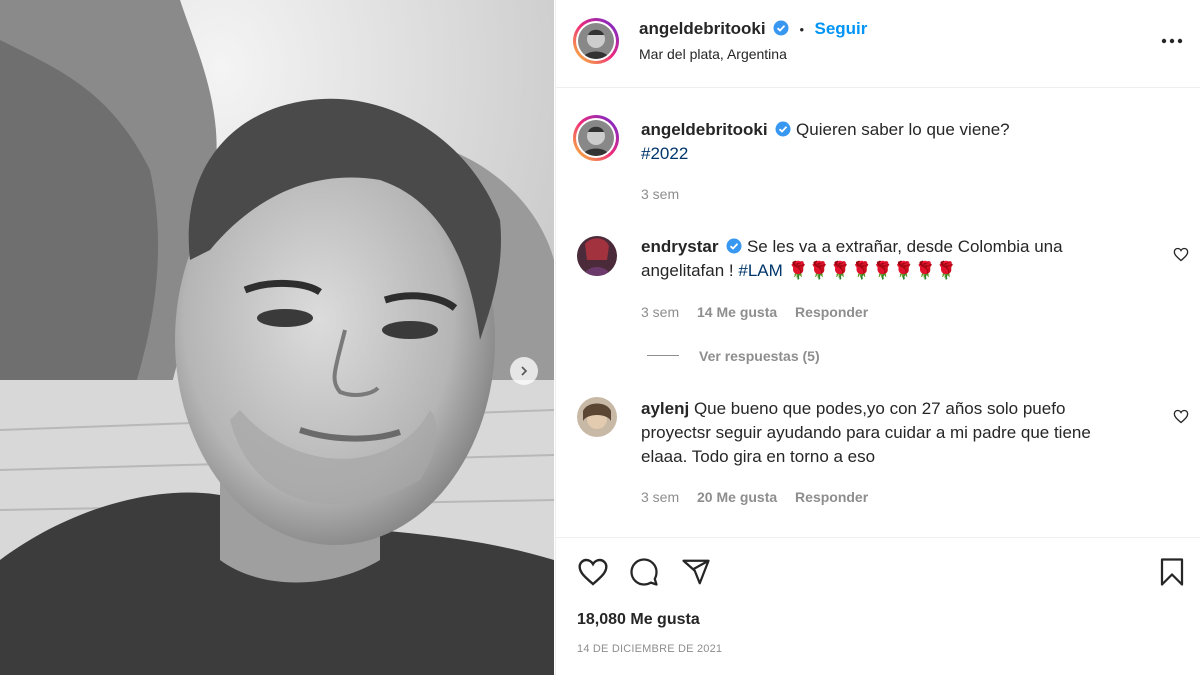 The width and height of the screenshot is (1200, 675). I want to click on comment-hashtag: #LAM, so click(760, 270).